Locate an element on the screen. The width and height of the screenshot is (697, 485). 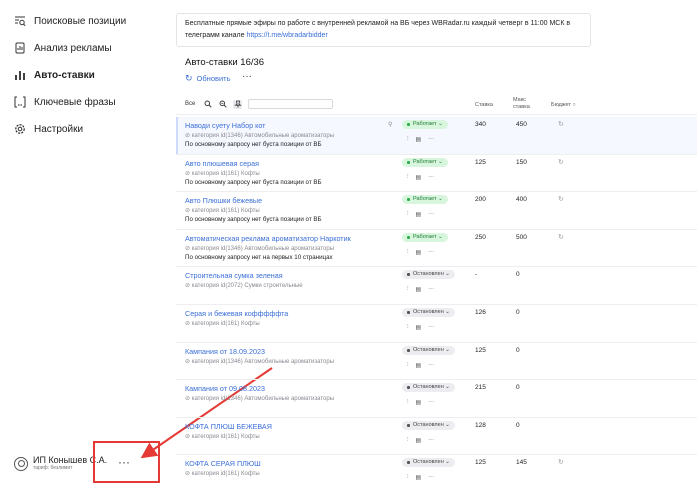
campaign-name-link: Серая и бежевая кофффффта is located at coordinates (236, 313).